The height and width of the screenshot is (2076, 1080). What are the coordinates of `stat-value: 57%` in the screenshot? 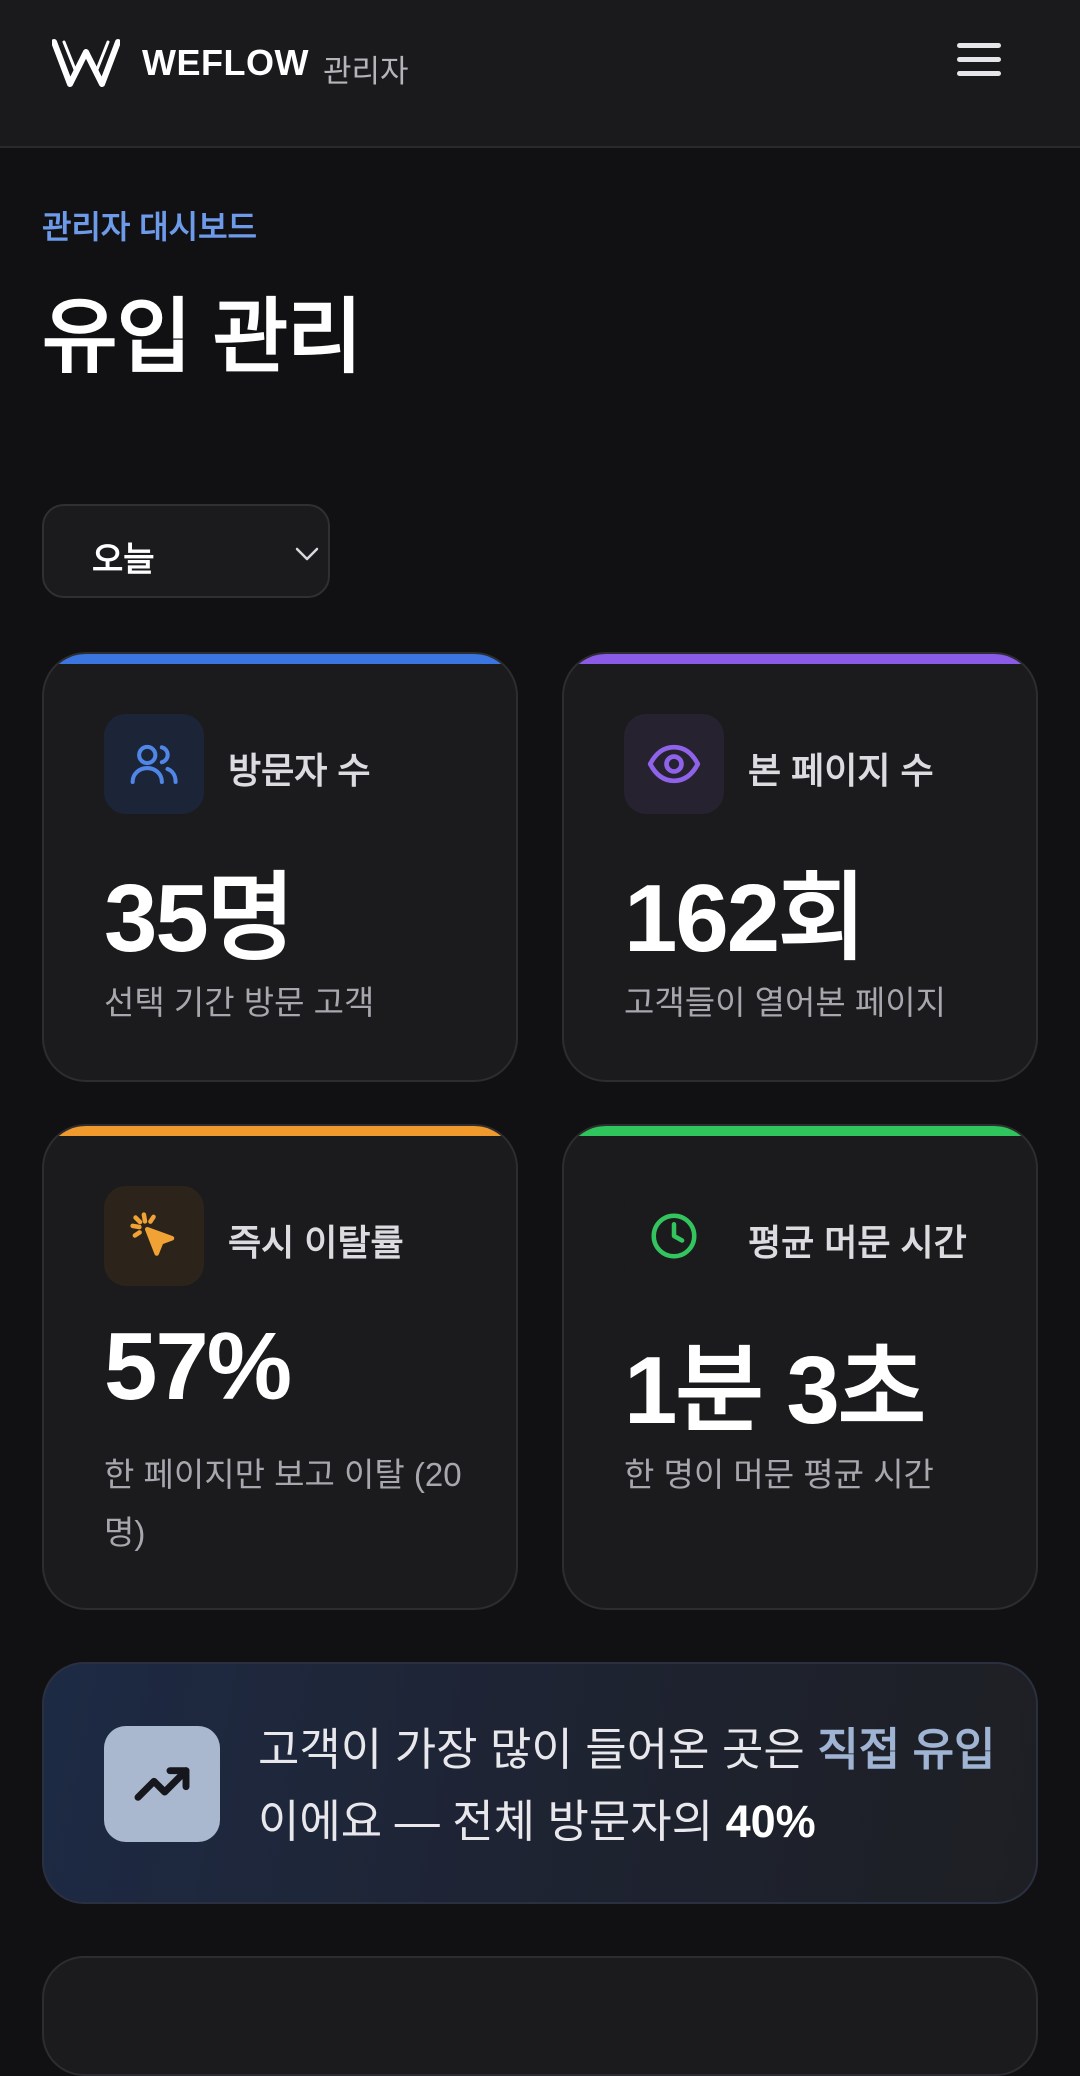 It's located at (198, 1366).